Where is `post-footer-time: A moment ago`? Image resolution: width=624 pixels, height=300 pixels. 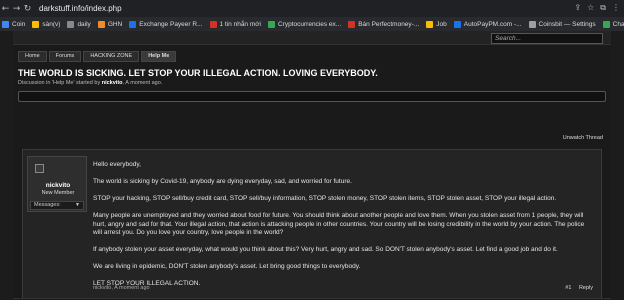 post-footer-time: A moment ago is located at coordinates (132, 288).